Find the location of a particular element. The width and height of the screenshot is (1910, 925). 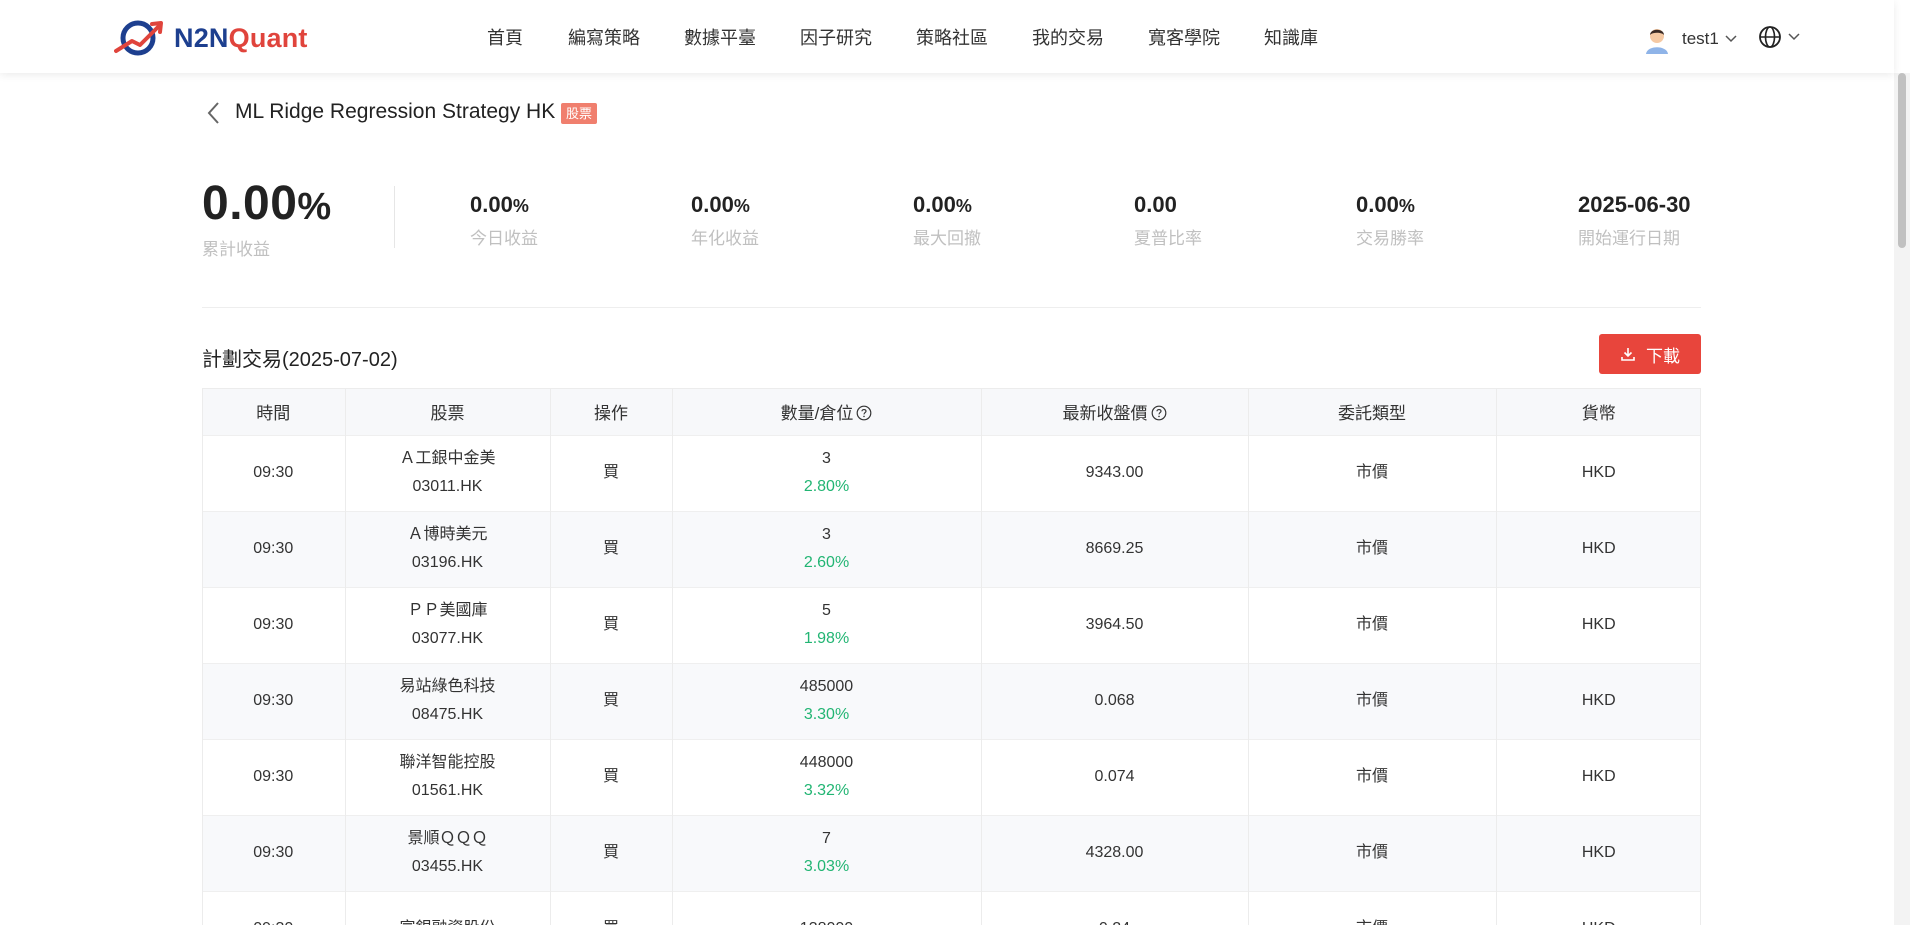

stock-code: 03077.HK is located at coordinates (447, 638).